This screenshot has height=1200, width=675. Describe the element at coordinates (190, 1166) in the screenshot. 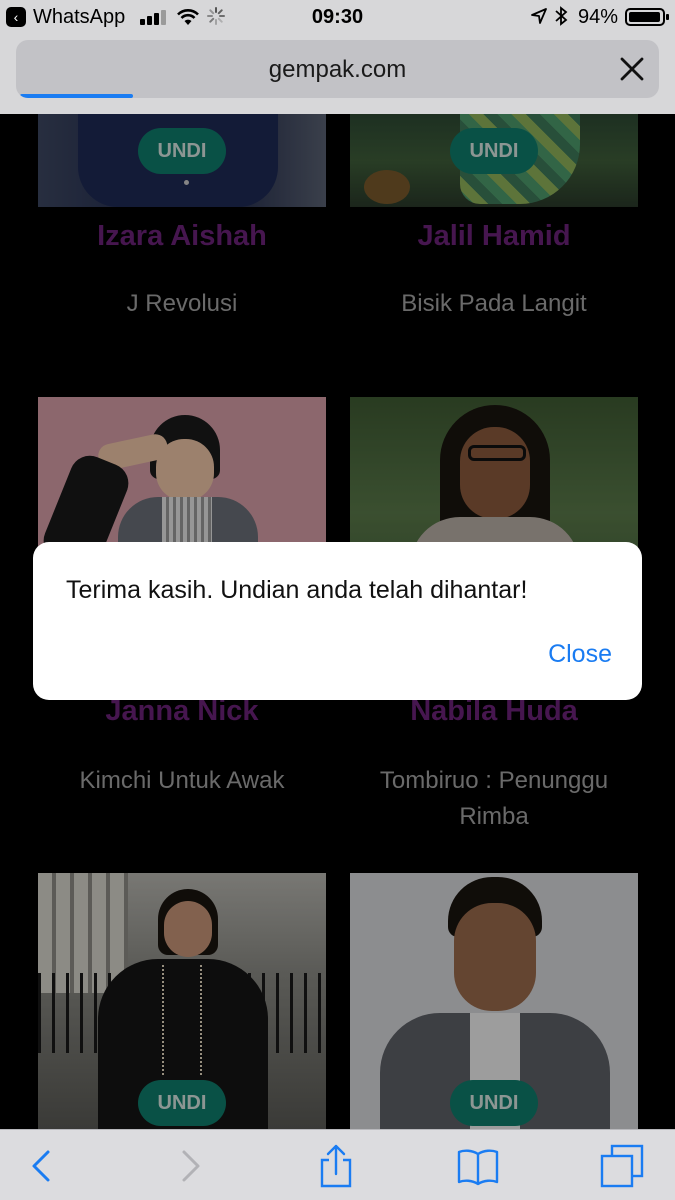

I see `forward-icon` at that location.